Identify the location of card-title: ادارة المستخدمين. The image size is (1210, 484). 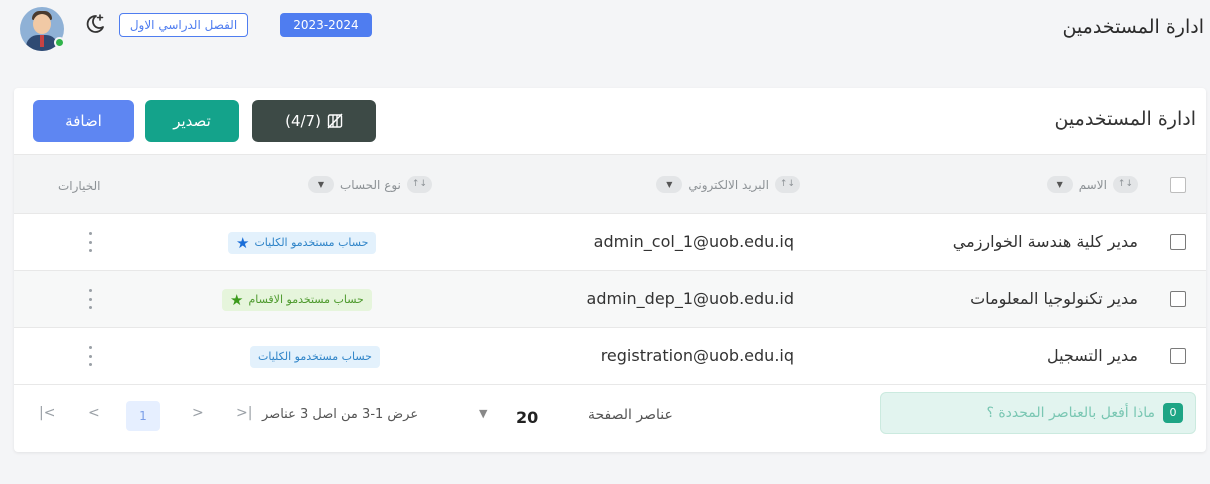
(1125, 119).